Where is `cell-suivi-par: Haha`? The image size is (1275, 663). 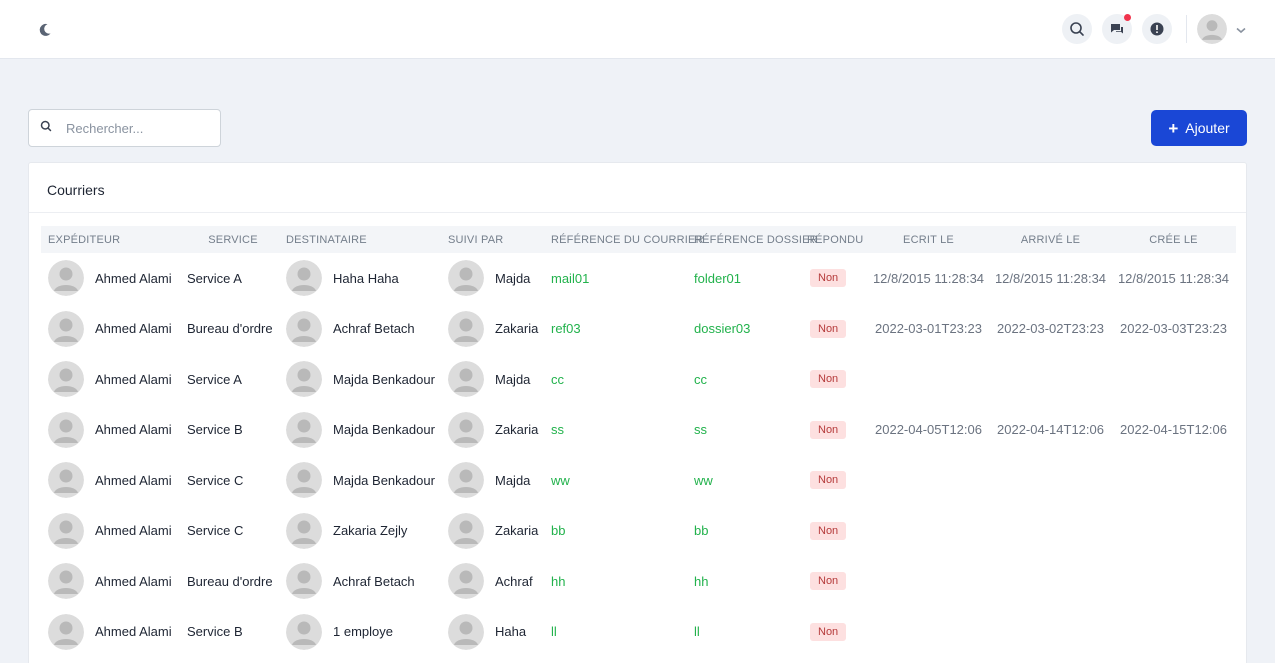
cell-suivi-par: Haha is located at coordinates (496, 632).